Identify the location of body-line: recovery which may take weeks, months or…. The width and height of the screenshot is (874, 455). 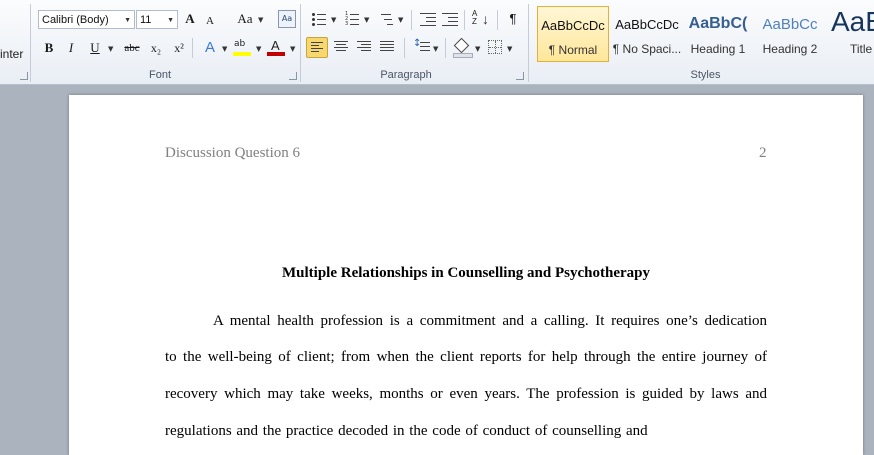
(466, 394).